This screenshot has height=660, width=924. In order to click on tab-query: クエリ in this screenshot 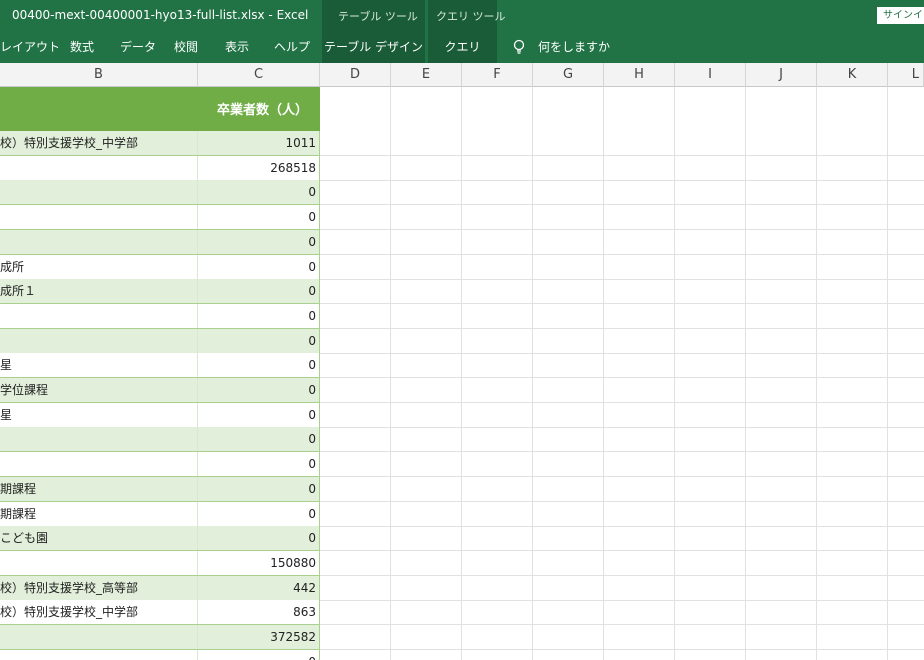, I will do `click(462, 47)`.